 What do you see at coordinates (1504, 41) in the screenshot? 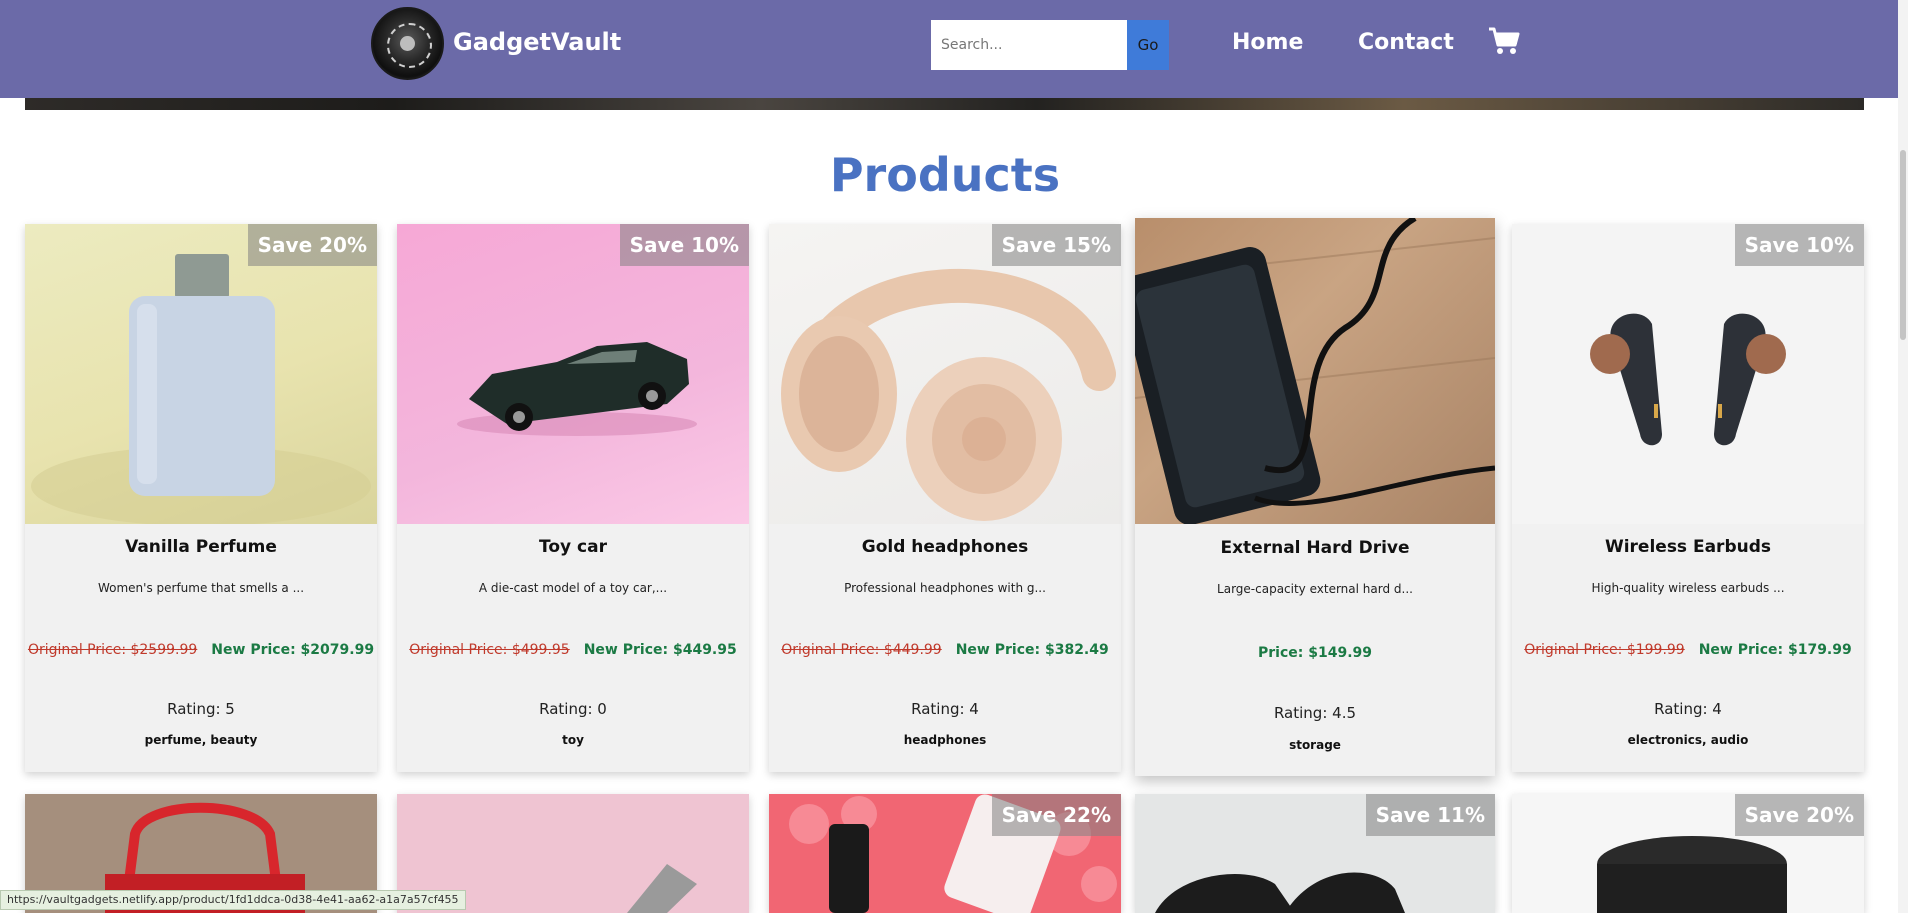
I see `cart-icon` at bounding box center [1504, 41].